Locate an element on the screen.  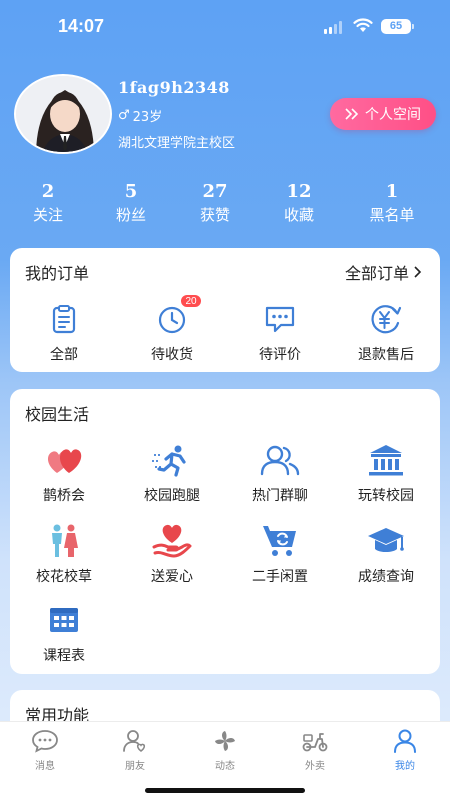
gender-age: ♂ 23岁 is located at coordinates (140, 115).